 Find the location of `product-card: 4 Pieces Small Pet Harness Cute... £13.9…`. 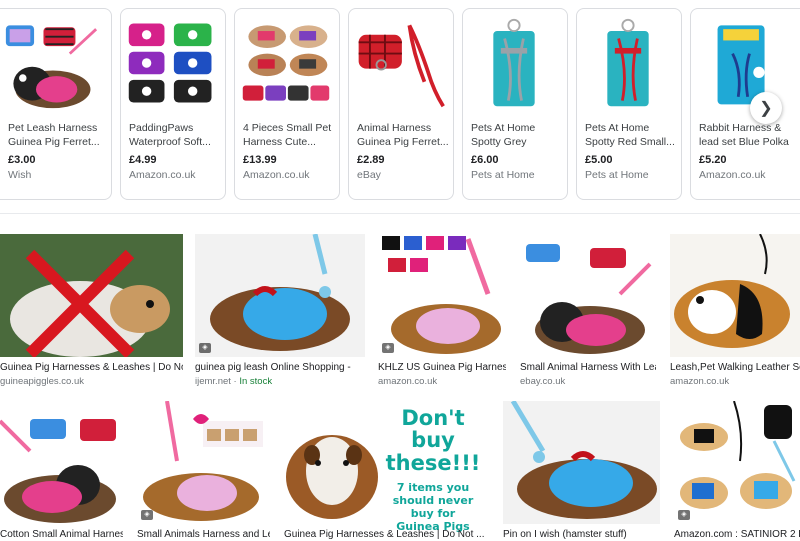

product-card: 4 Pieces Small Pet Harness Cute... £13.9… is located at coordinates (287, 104).